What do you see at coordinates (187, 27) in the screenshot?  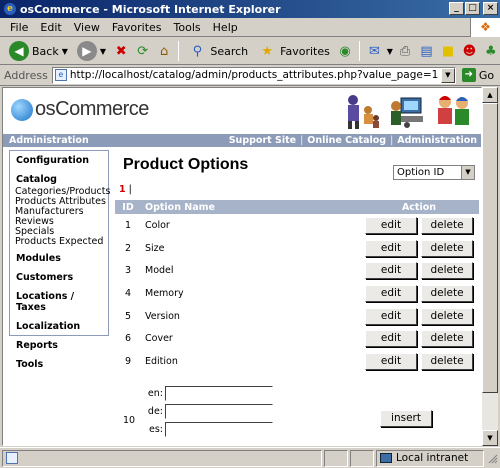 I see `menu-tools: Tools` at bounding box center [187, 27].